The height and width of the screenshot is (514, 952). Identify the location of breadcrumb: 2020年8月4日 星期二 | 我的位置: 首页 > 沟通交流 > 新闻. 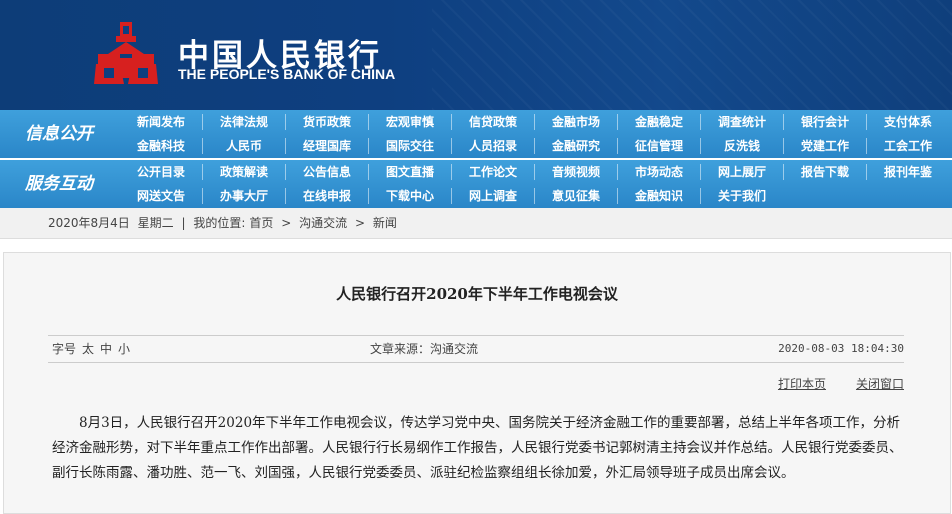
(224, 223).